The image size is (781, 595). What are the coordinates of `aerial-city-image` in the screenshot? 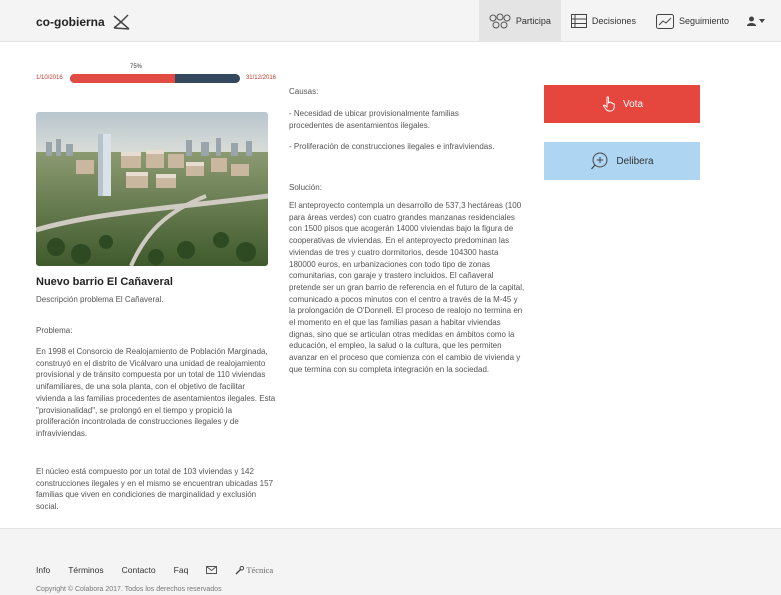 It's located at (152, 189).